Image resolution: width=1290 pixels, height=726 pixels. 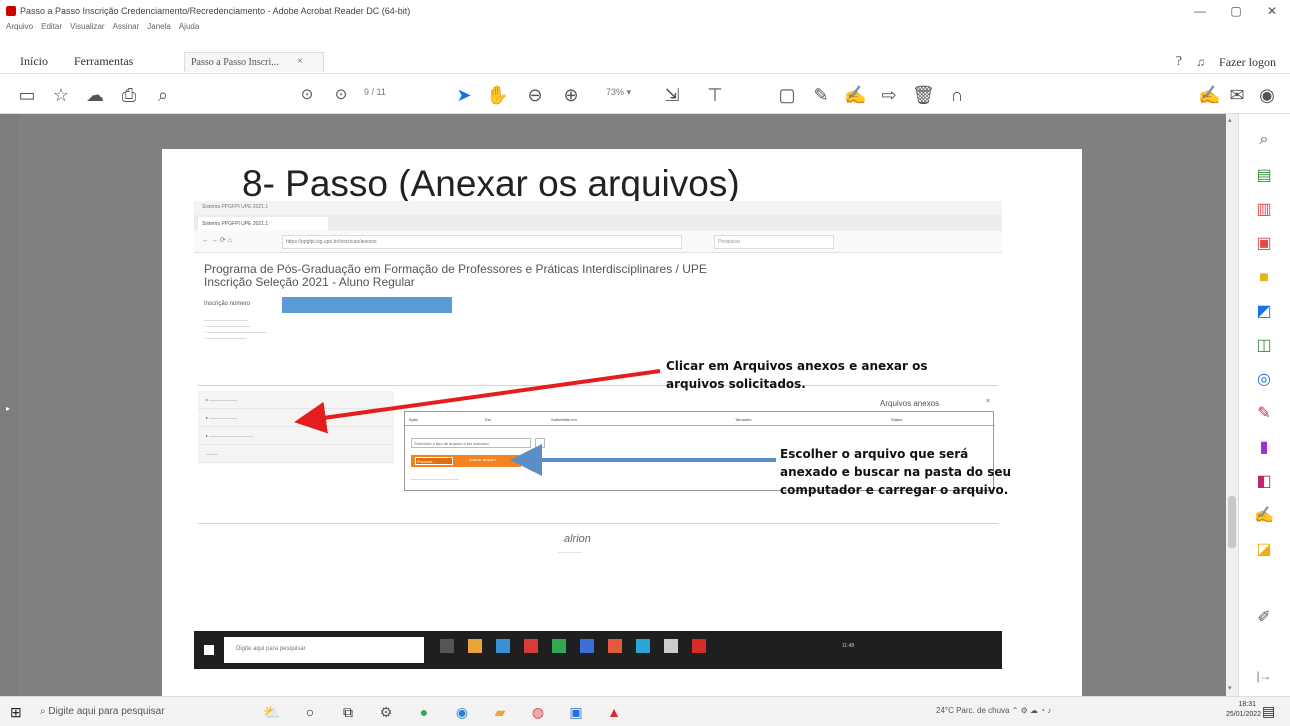 What do you see at coordinates (348, 712) in the screenshot?
I see `task-view-icon: ⧉` at bounding box center [348, 712].